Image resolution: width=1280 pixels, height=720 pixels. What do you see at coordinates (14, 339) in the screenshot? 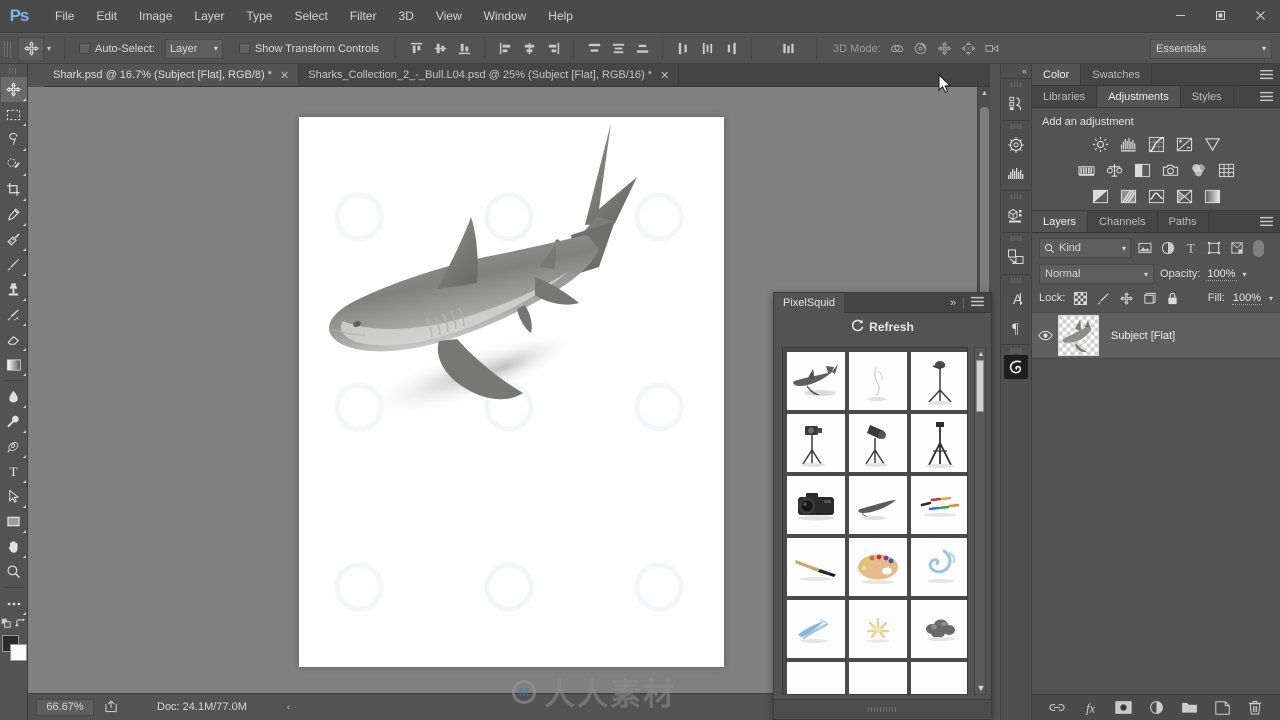
I see `eraser-tool` at bounding box center [14, 339].